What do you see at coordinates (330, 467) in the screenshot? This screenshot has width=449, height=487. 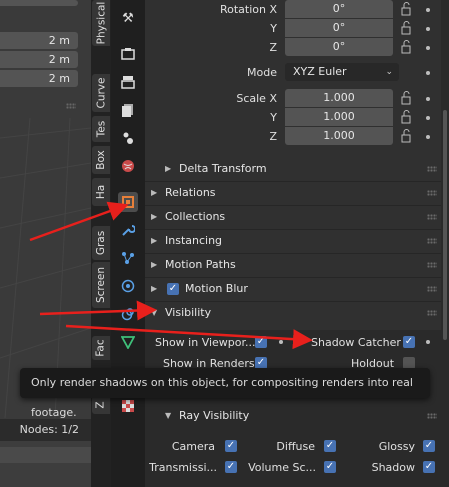 I see `volume-scatter-checkbox: ✓` at bounding box center [330, 467].